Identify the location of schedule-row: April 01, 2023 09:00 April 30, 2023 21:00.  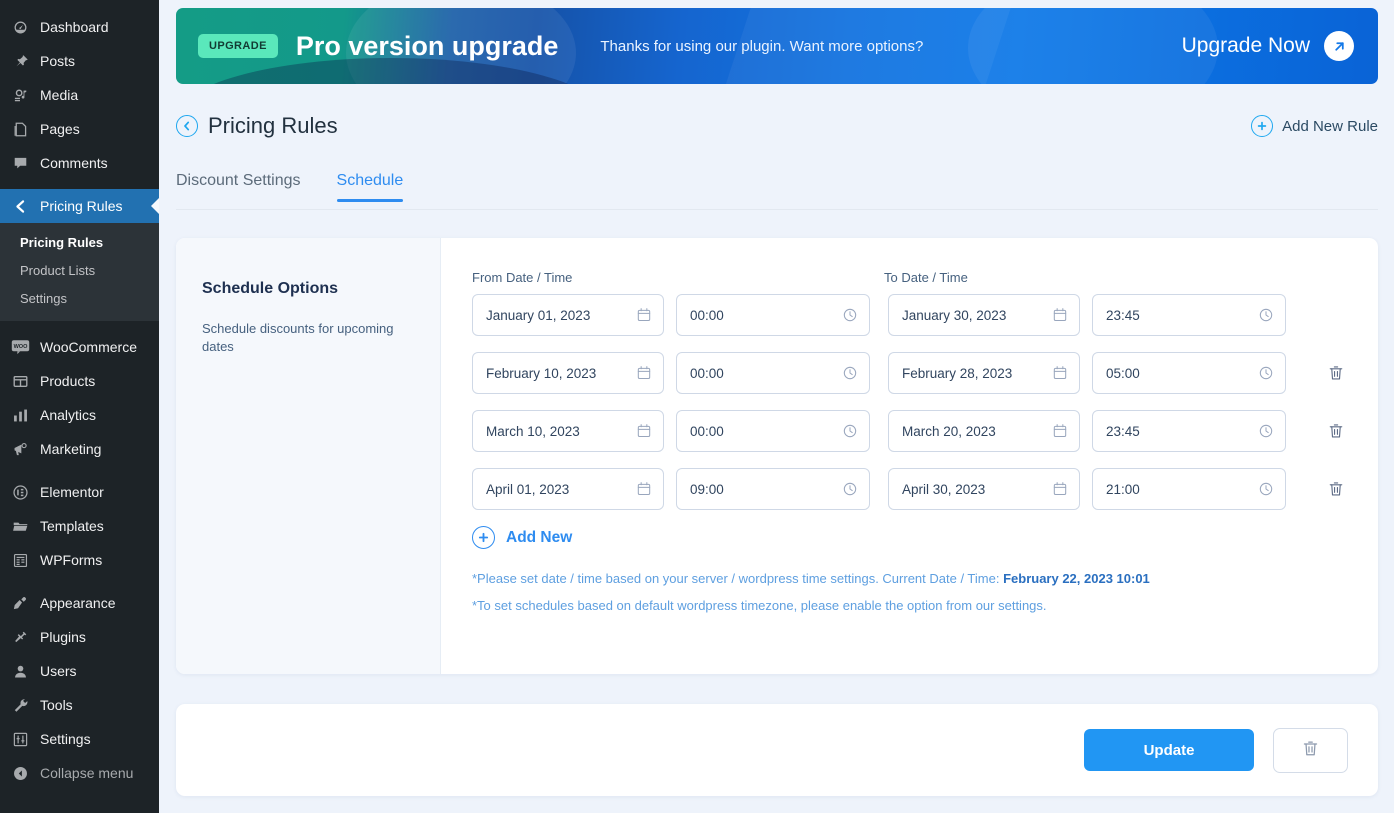
(925, 489).